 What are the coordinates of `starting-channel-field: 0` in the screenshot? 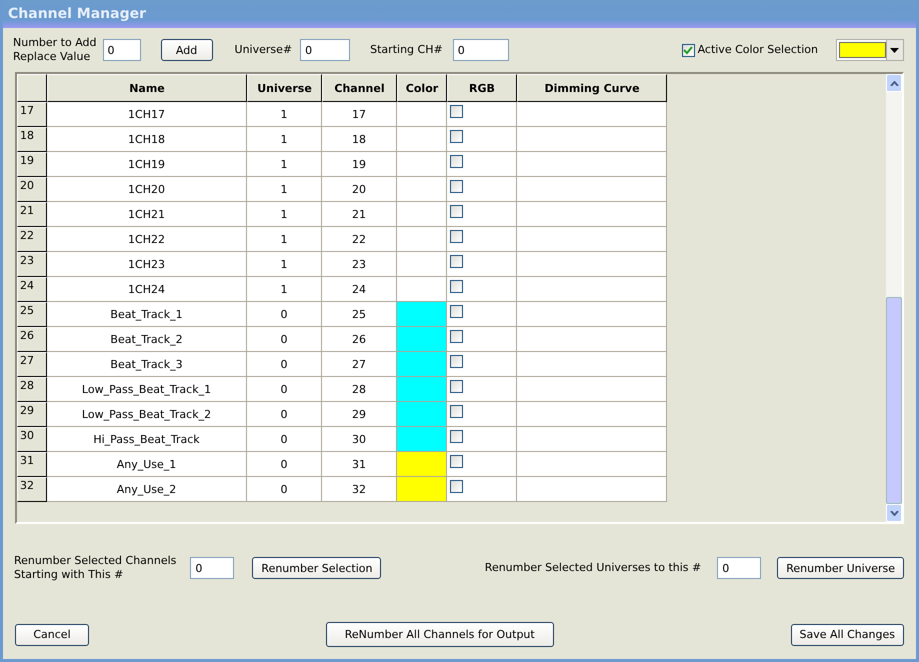 It's located at (480, 50).